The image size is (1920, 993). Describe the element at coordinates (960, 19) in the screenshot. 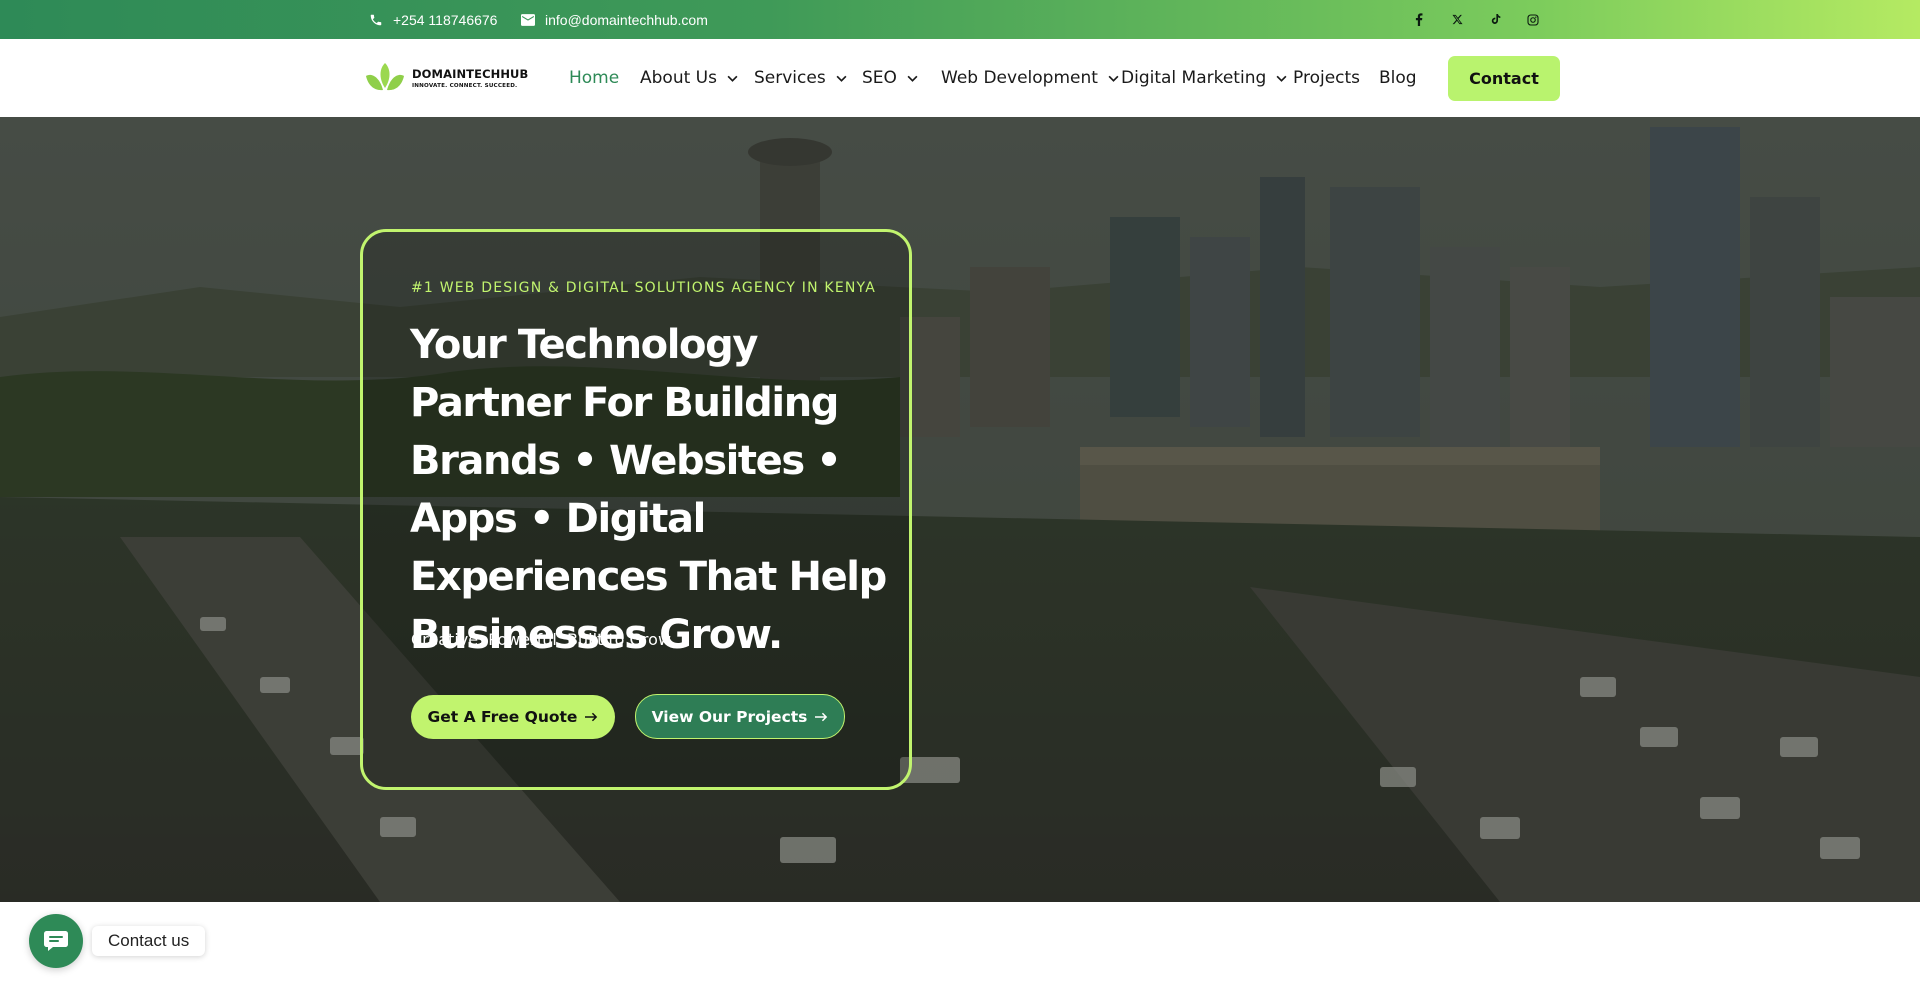

I see `top-bar: +254 118746676 info@domaintechhub.com` at that location.